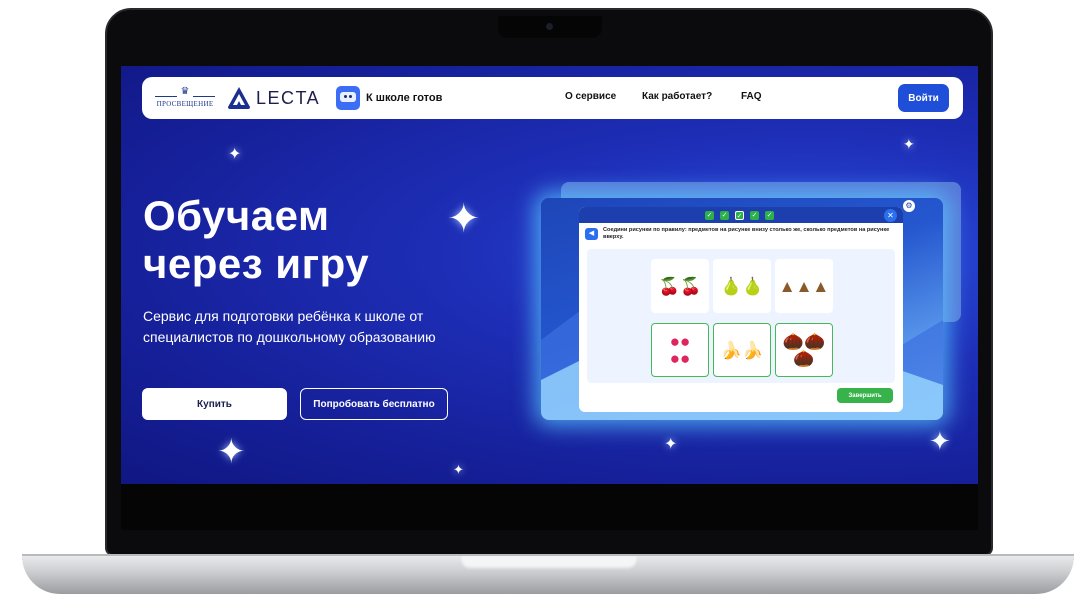 This screenshot has width=1074, height=594. I want to click on speaker-icon: ◀, so click(591, 234).